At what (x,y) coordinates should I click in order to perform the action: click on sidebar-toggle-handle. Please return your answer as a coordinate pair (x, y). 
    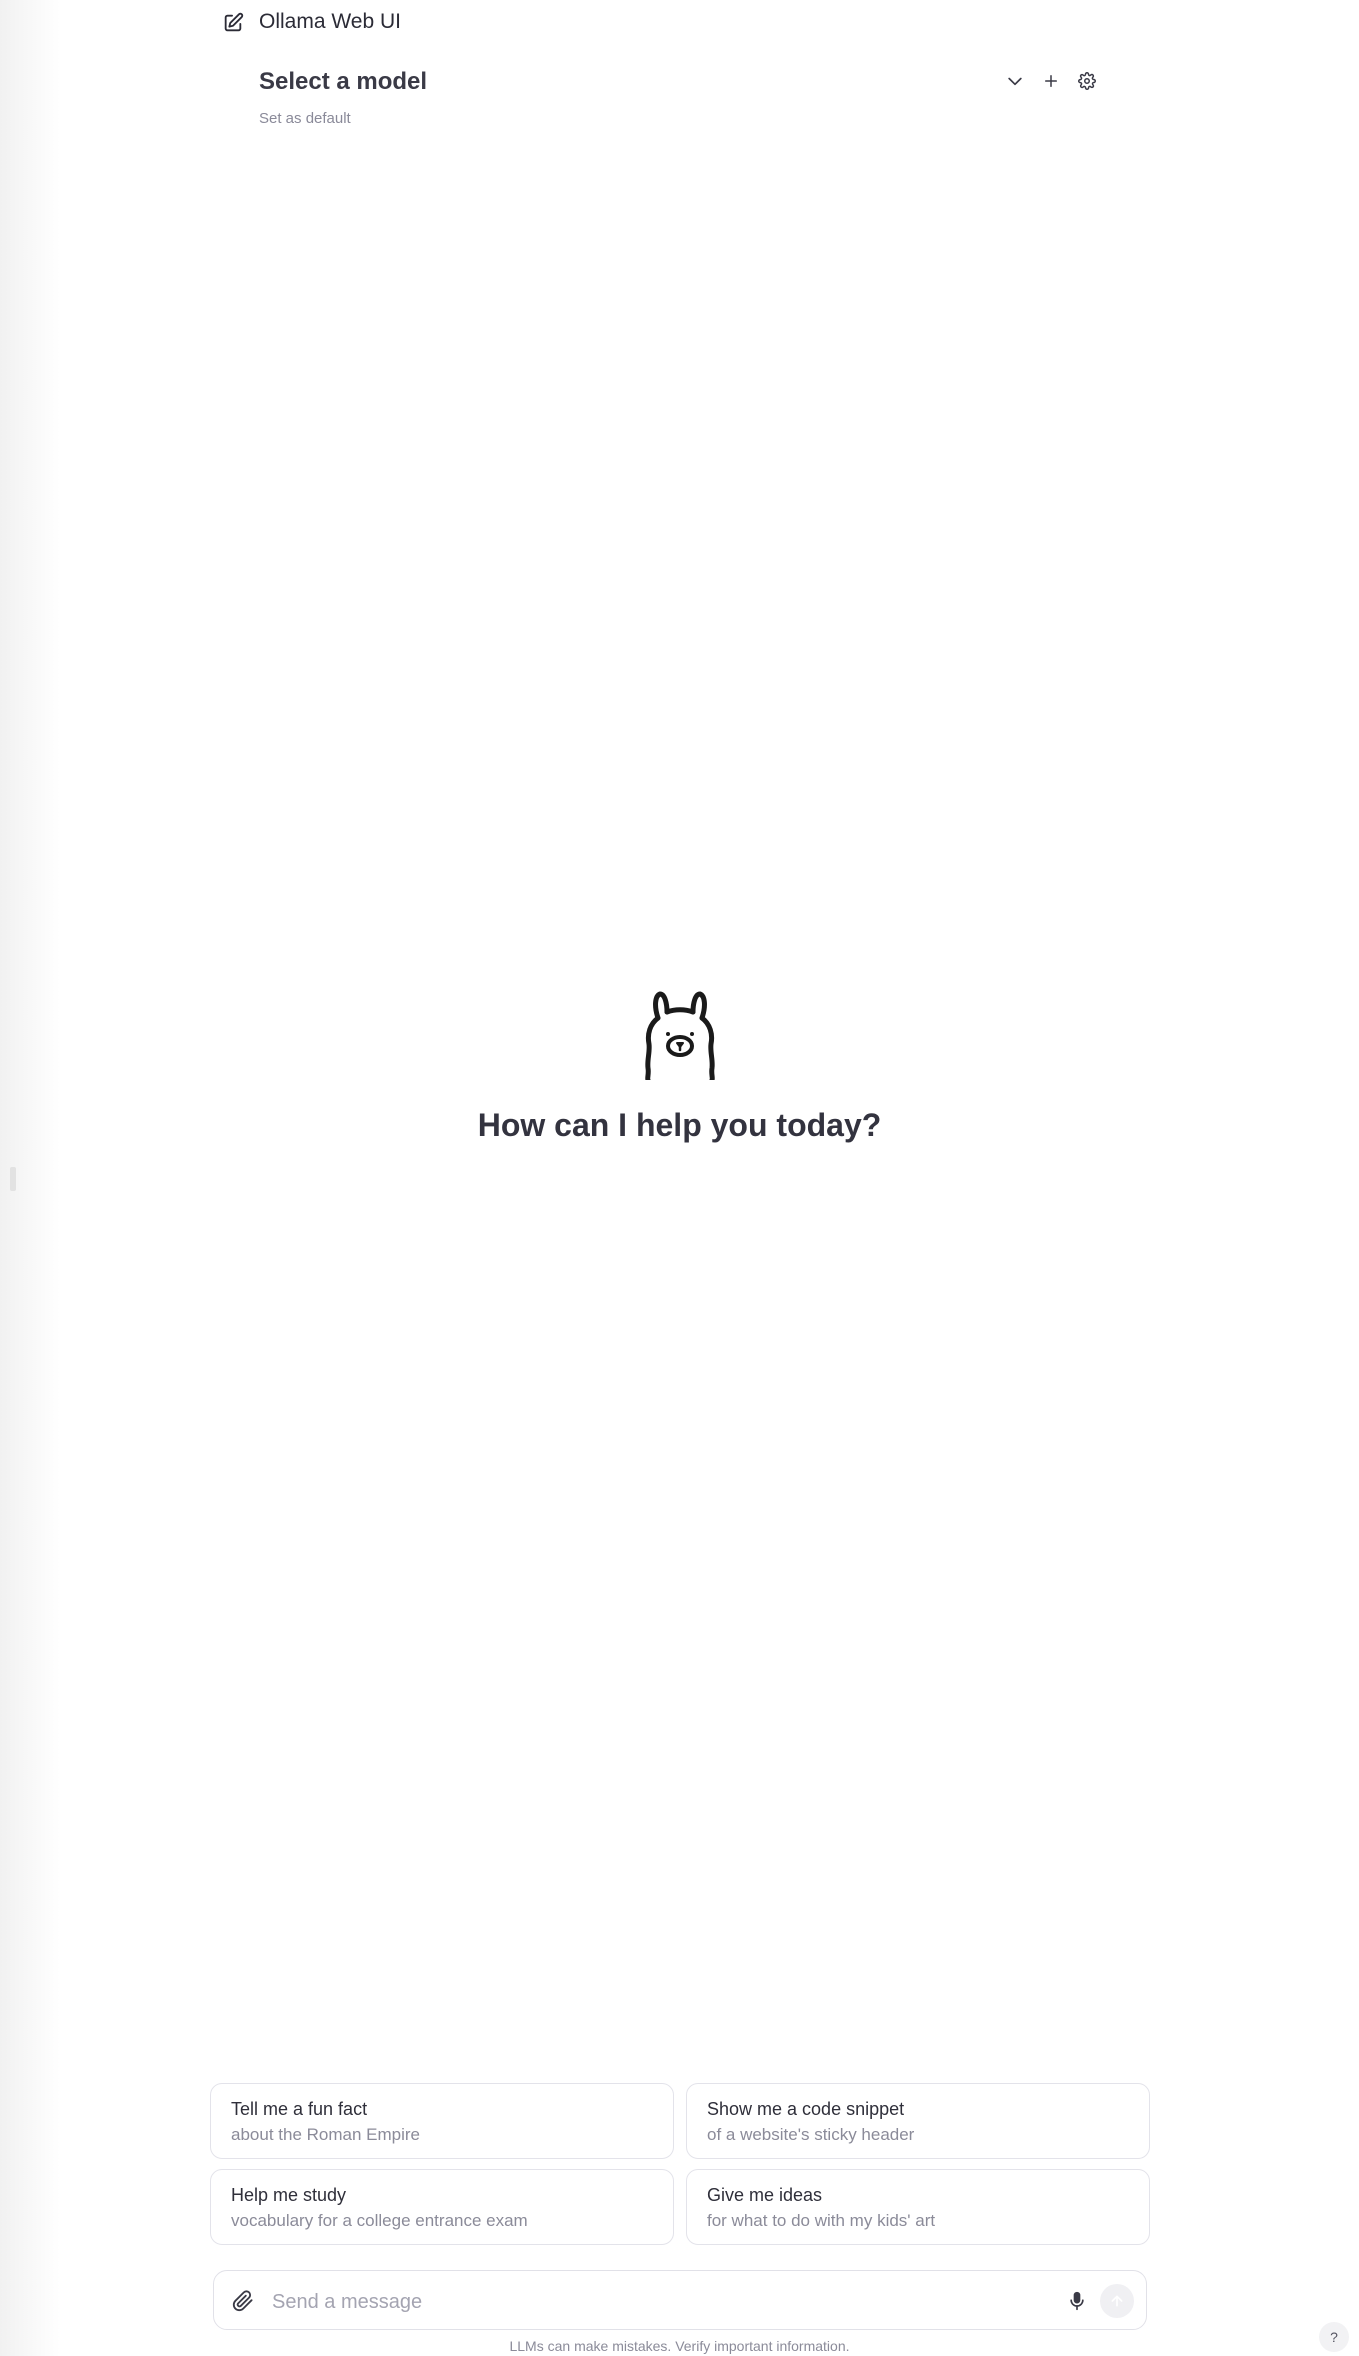
    Looking at the image, I should click on (13, 1179).